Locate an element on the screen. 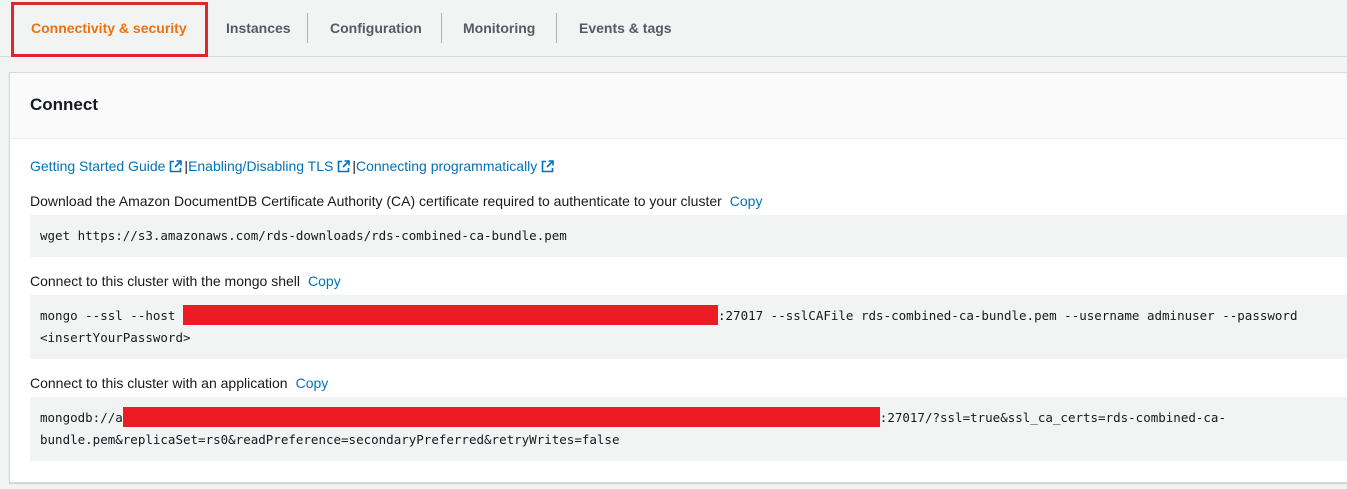  enabling-disabling-tls-link: Enabling/Disabling TLS is located at coordinates (270, 166).